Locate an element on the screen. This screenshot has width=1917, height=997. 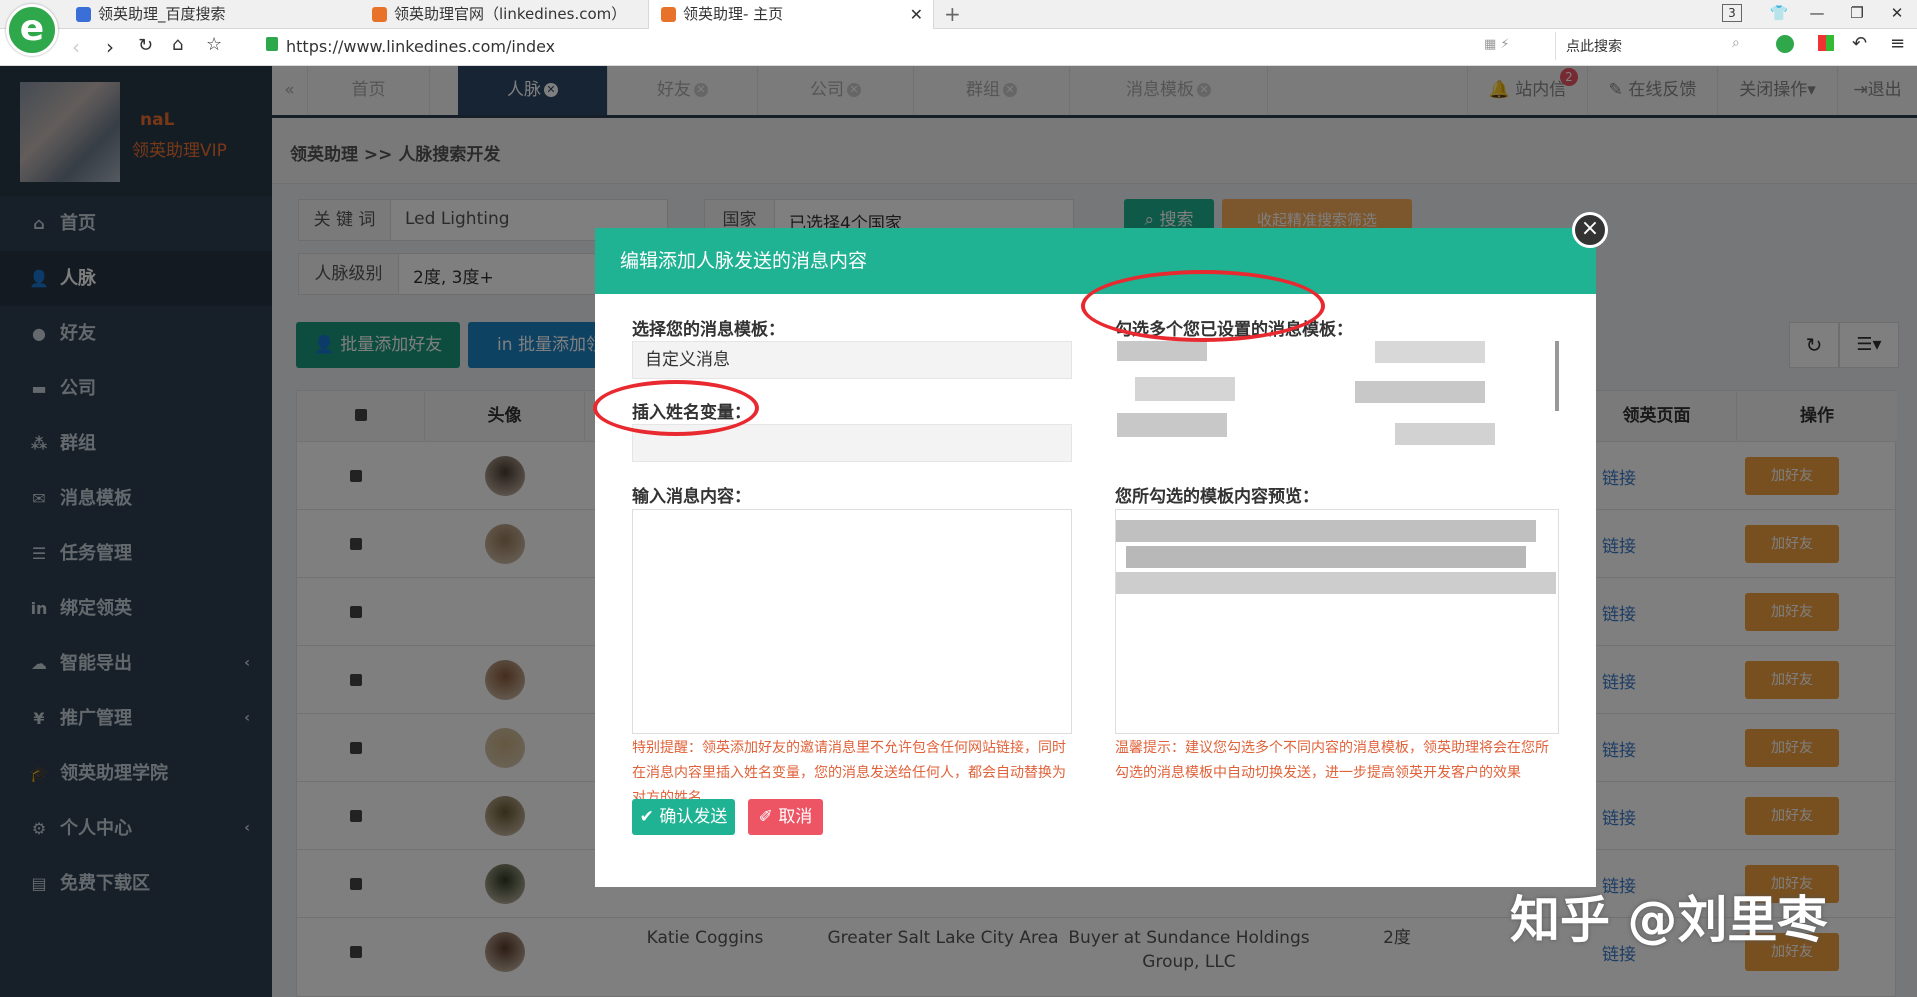
baidu-icon is located at coordinates (83, 14).